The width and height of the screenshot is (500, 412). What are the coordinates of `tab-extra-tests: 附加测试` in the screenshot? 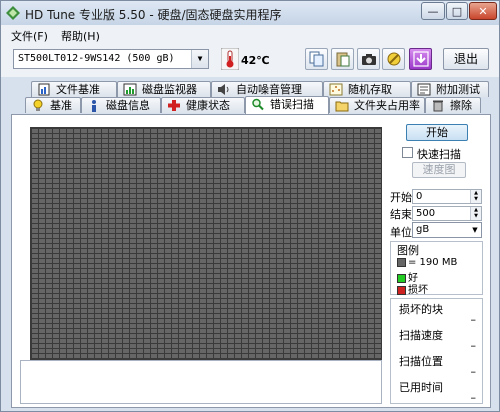 It's located at (450, 89).